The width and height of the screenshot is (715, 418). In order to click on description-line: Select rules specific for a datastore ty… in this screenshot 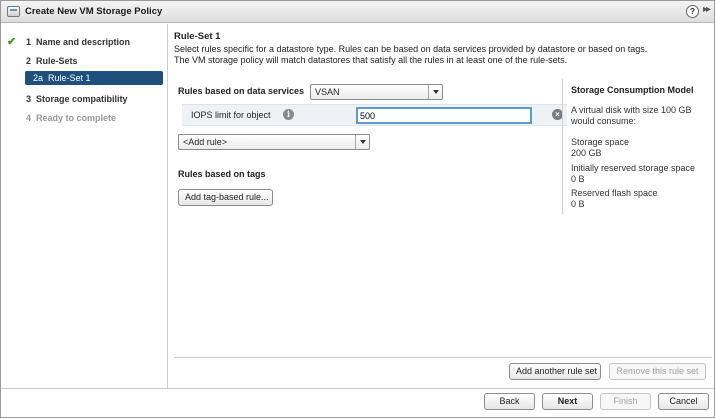, I will do `click(411, 49)`.